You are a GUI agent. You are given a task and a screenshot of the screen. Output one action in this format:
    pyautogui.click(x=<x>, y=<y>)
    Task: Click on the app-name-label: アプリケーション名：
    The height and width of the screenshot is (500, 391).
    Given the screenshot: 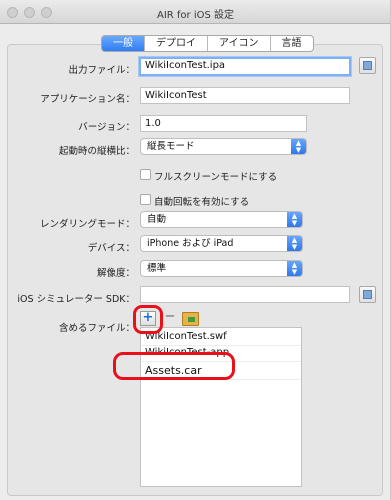 What is the action you would take?
    pyautogui.click(x=87, y=99)
    